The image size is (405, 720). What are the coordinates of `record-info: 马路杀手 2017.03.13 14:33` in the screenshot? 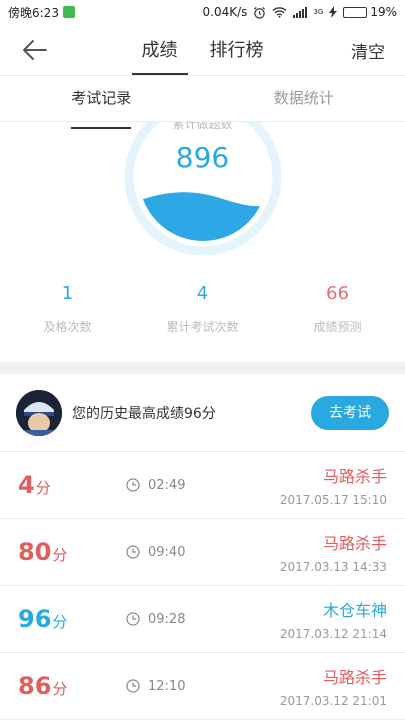 It's located at (333, 552).